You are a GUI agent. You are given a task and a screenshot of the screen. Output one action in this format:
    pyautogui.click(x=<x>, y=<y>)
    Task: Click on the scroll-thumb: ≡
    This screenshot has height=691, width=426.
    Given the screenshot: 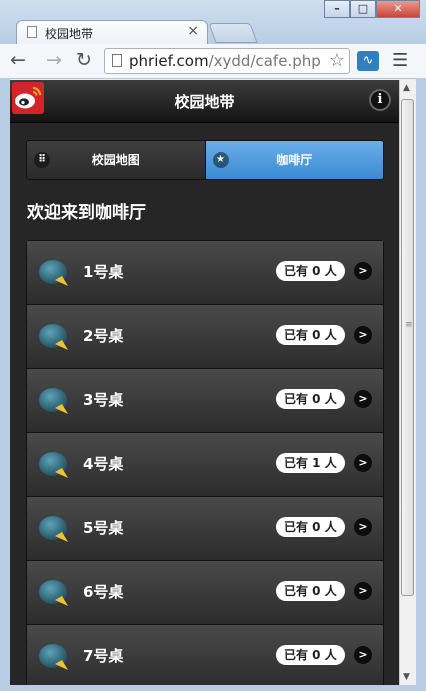 What is the action you would take?
    pyautogui.click(x=407, y=347)
    